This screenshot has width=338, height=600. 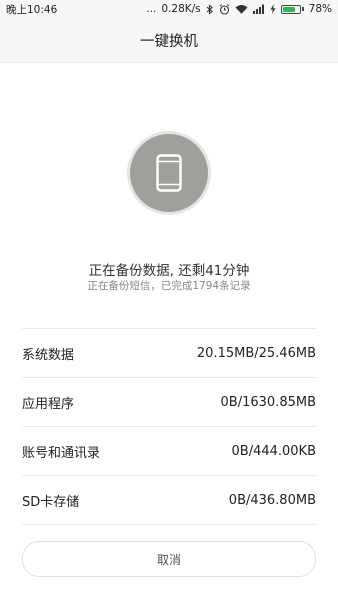 What do you see at coordinates (169, 500) in the screenshot?
I see `list-item-sd-storage: SD卡存储 0B/436.80MB` at bounding box center [169, 500].